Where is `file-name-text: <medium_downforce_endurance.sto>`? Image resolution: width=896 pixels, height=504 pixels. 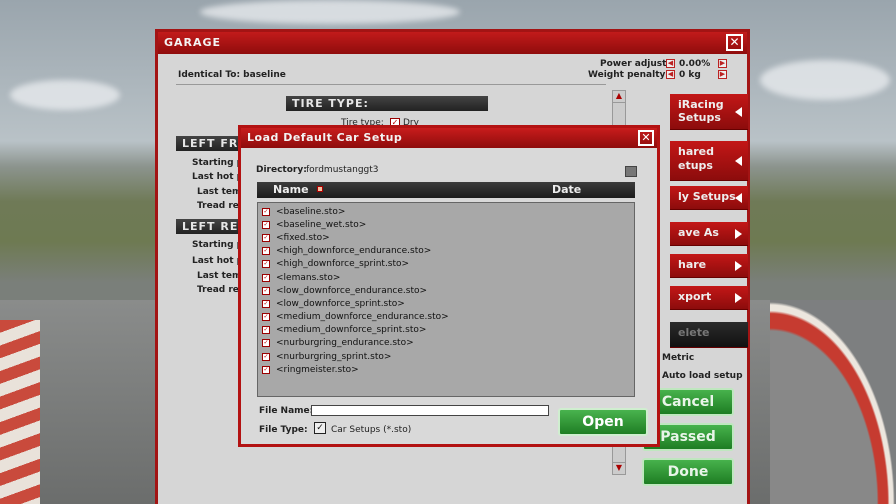 file-name-text: <medium_downforce_endurance.sto> is located at coordinates (362, 317).